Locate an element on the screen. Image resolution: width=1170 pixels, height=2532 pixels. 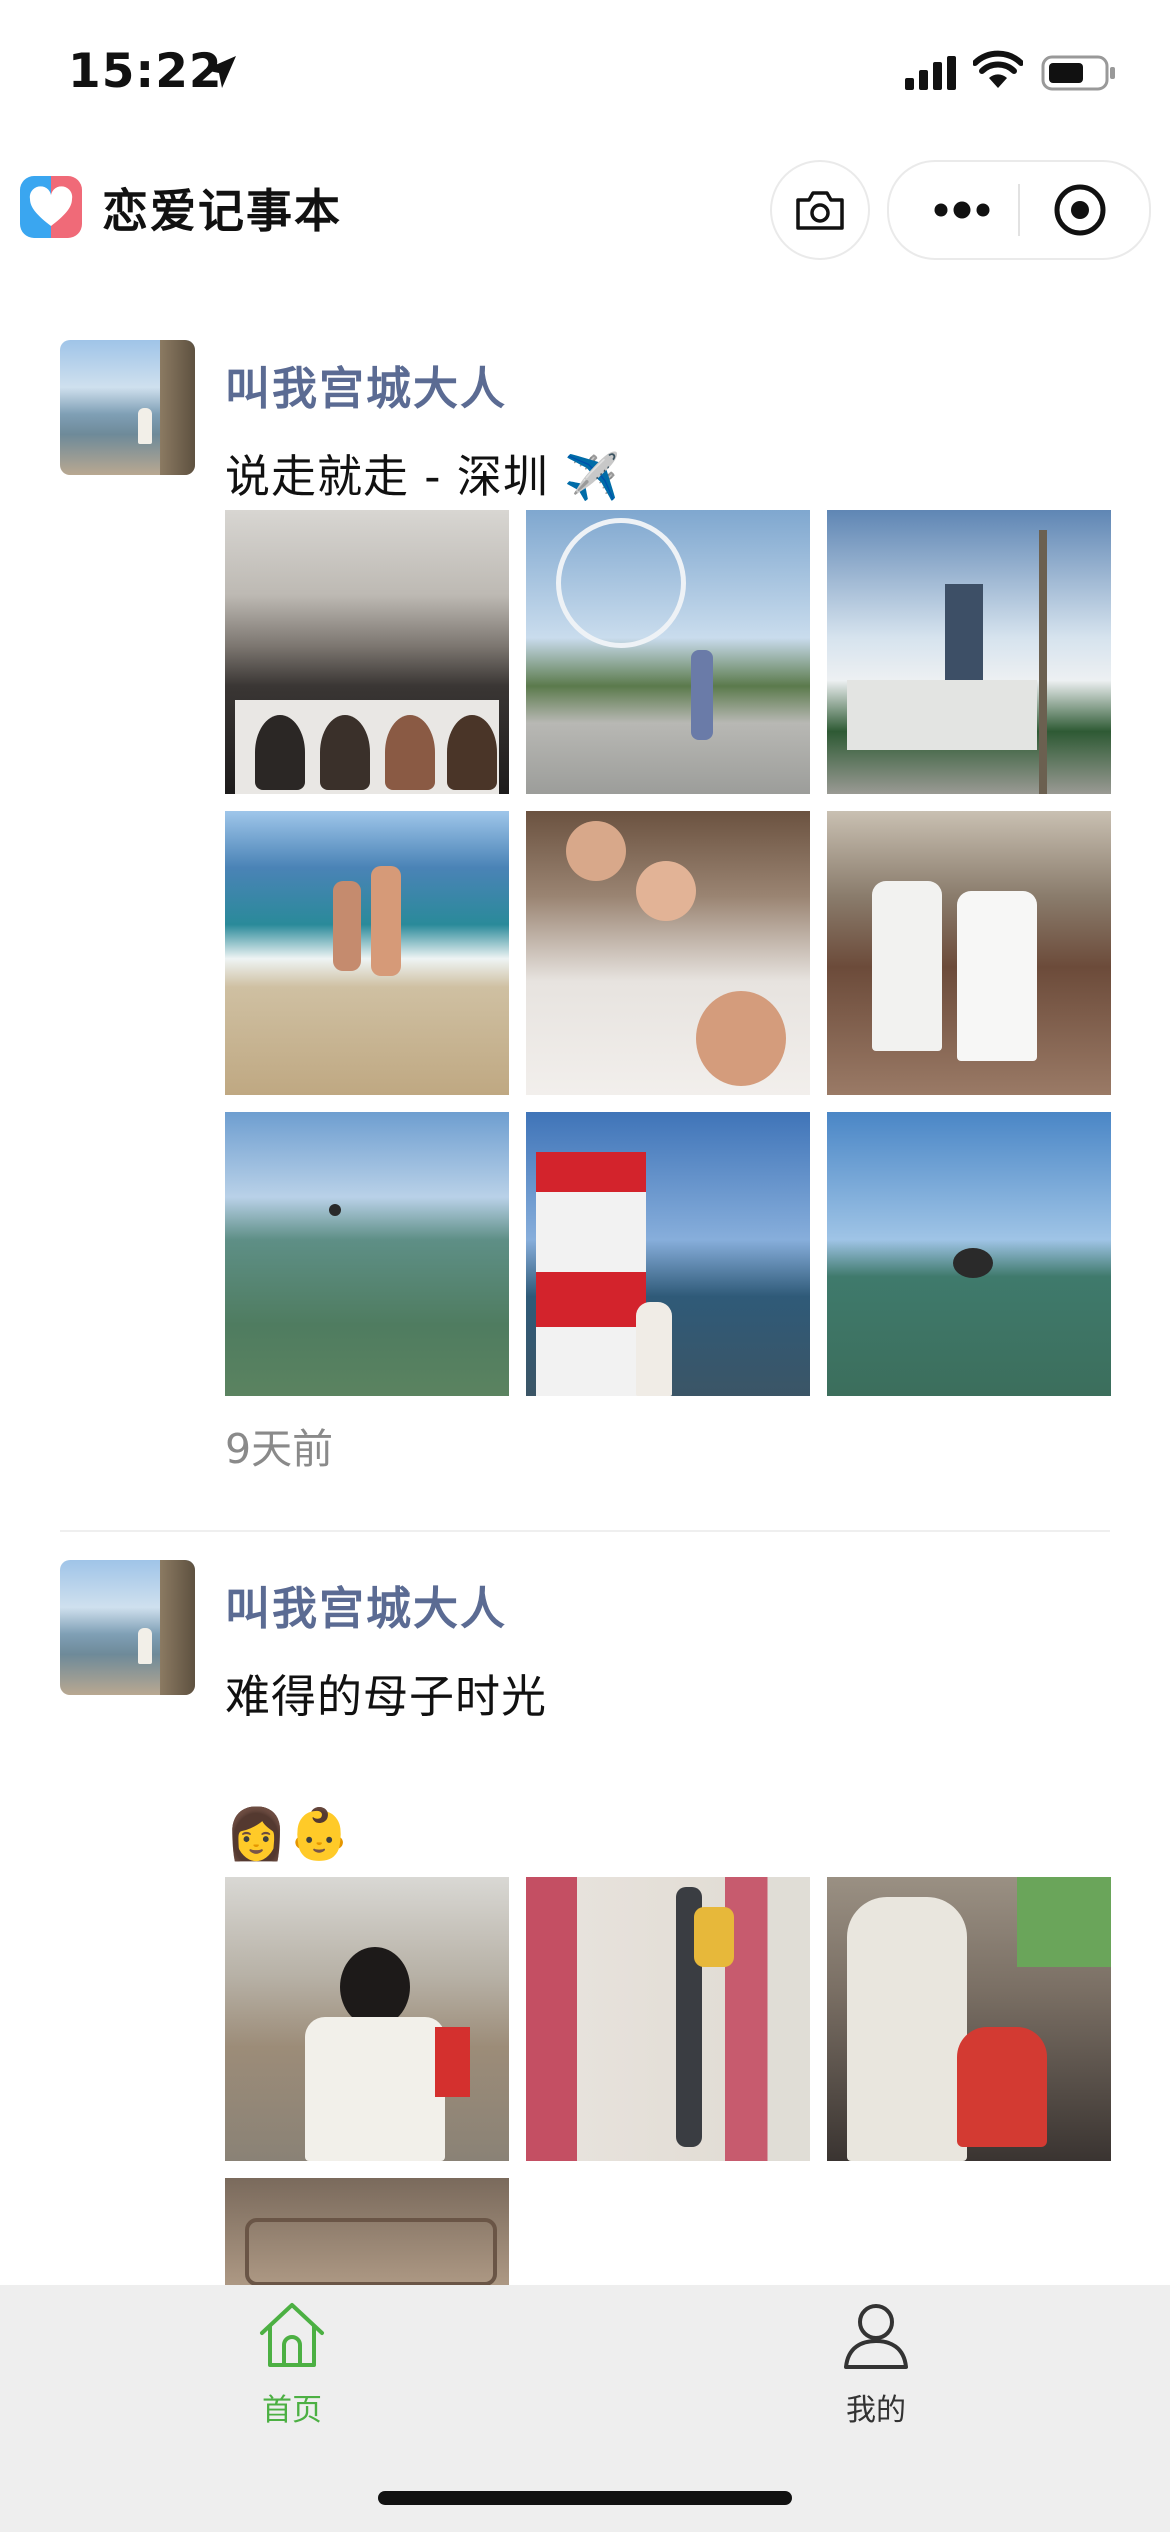
tab-home: 首页 is located at coordinates (292, 2362).